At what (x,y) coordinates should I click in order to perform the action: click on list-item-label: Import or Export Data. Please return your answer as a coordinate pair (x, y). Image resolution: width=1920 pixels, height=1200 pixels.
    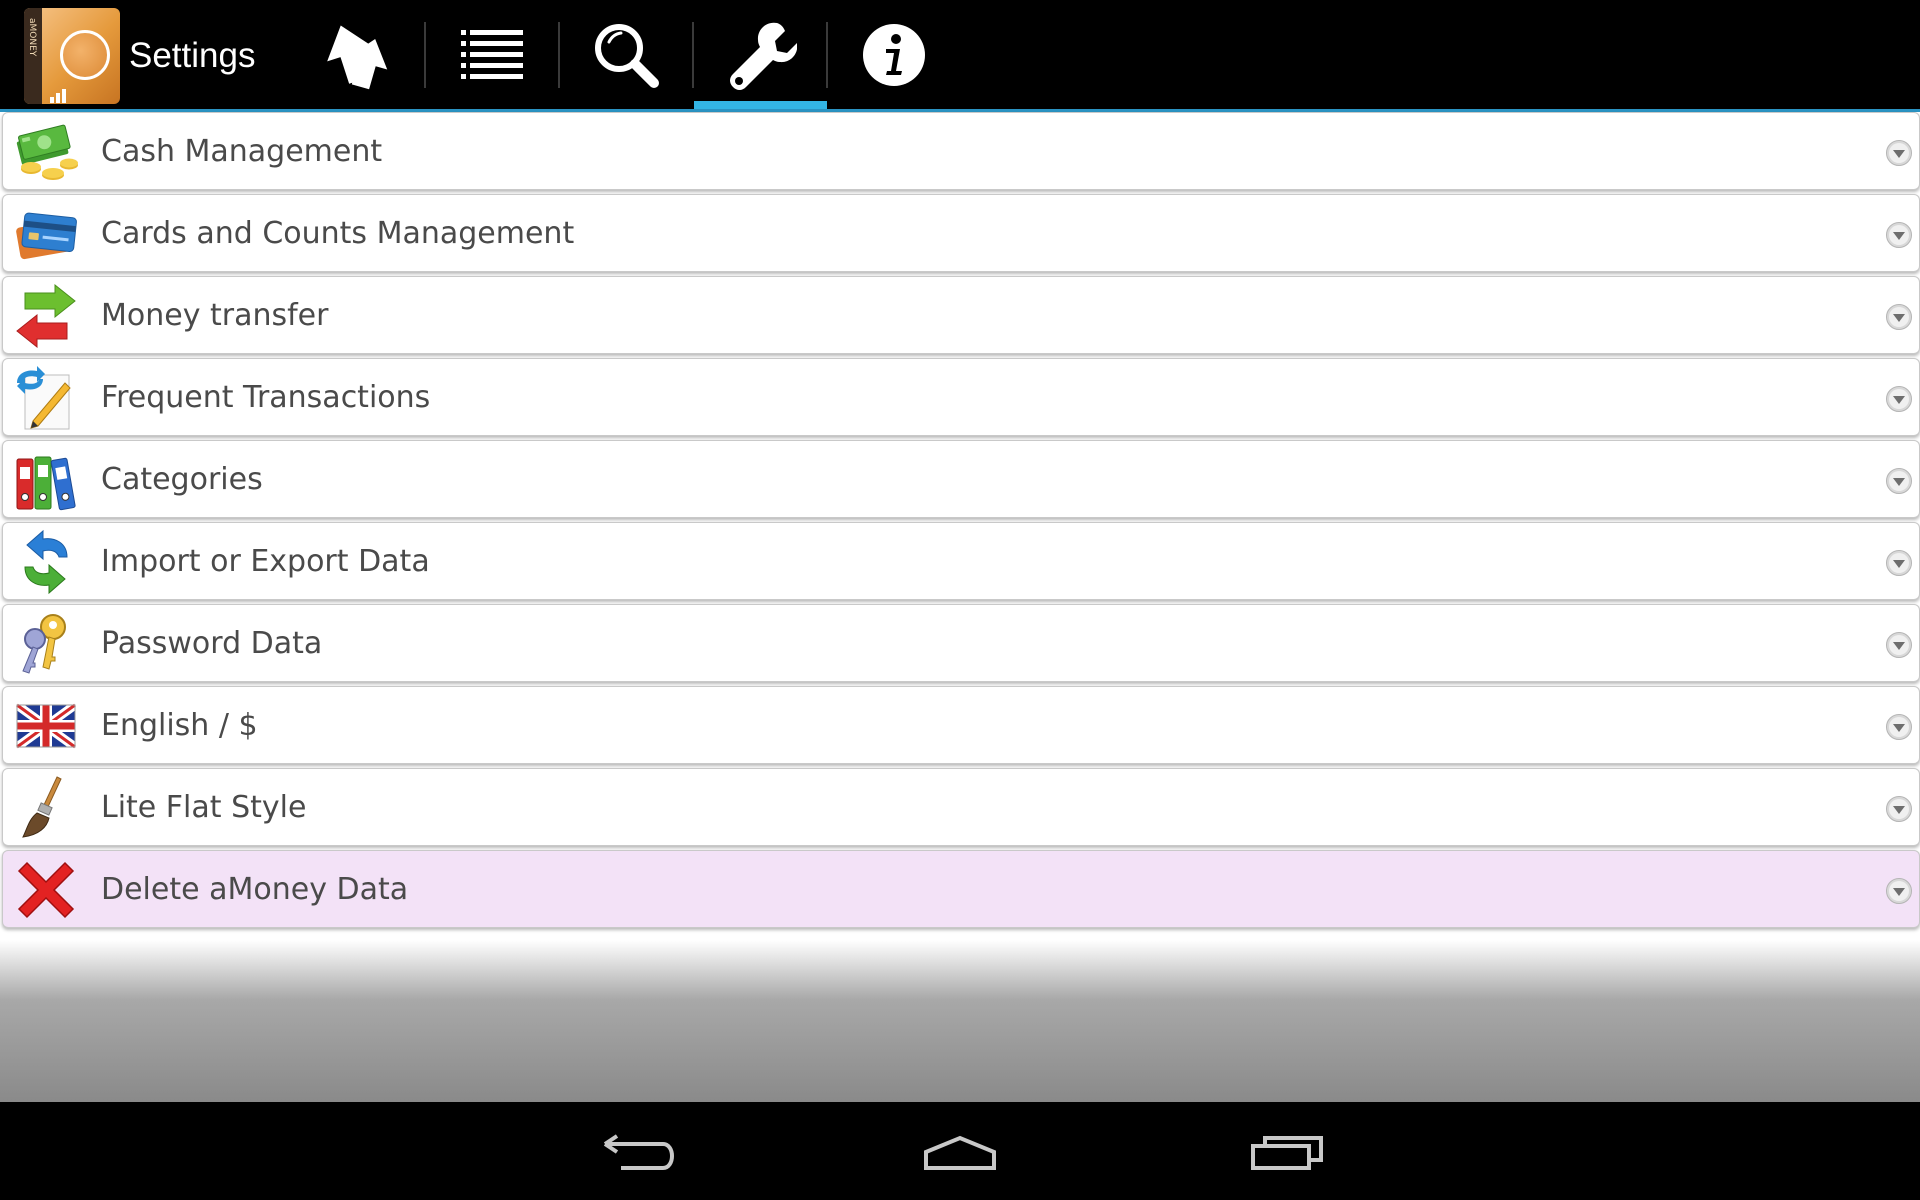
    Looking at the image, I should click on (265, 561).